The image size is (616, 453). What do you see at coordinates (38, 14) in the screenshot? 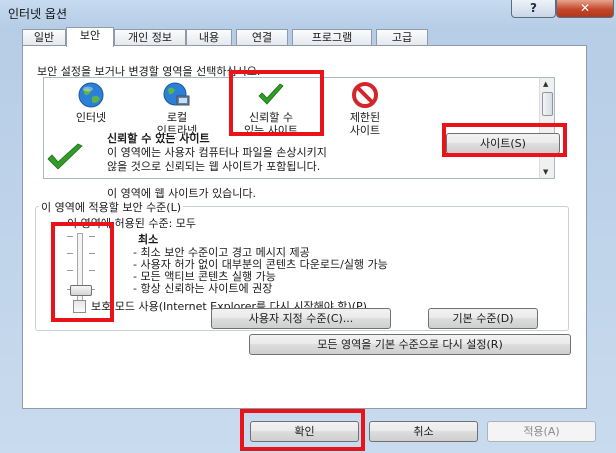
I see `window-title: 인터넷 옵션` at bounding box center [38, 14].